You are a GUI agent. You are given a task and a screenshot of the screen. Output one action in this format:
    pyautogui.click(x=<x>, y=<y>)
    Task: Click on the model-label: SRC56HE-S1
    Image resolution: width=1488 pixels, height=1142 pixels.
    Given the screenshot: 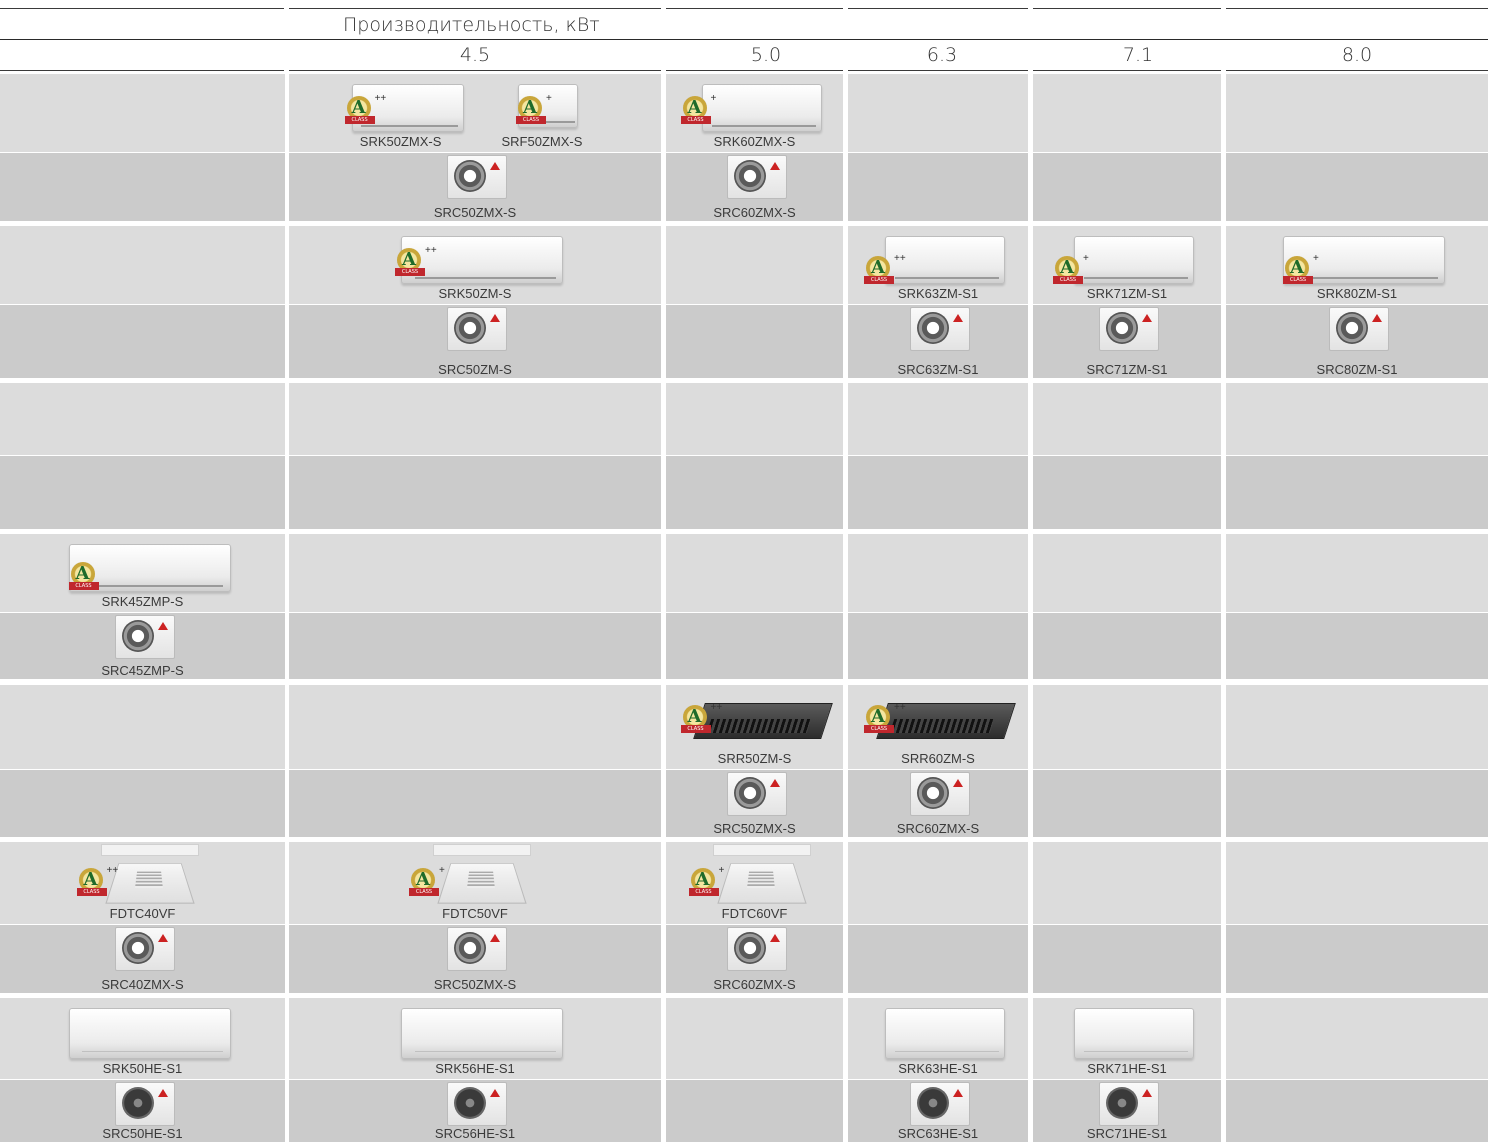 What is the action you would take?
    pyautogui.click(x=475, y=1133)
    